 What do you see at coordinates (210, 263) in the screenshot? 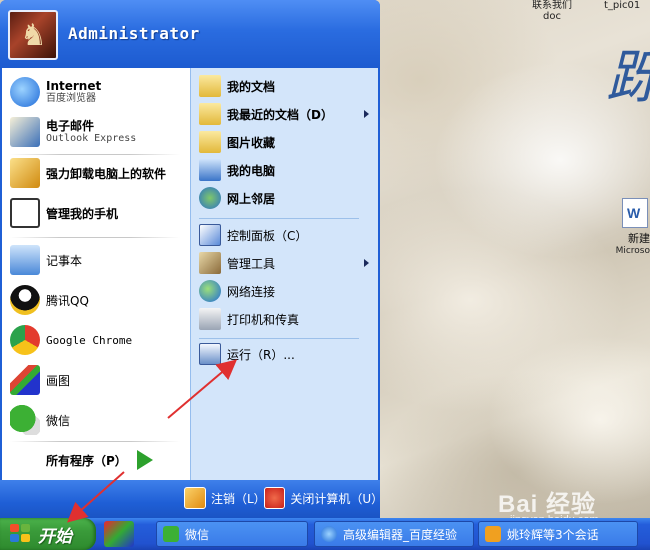
I see `admin-tools-icon` at bounding box center [210, 263].